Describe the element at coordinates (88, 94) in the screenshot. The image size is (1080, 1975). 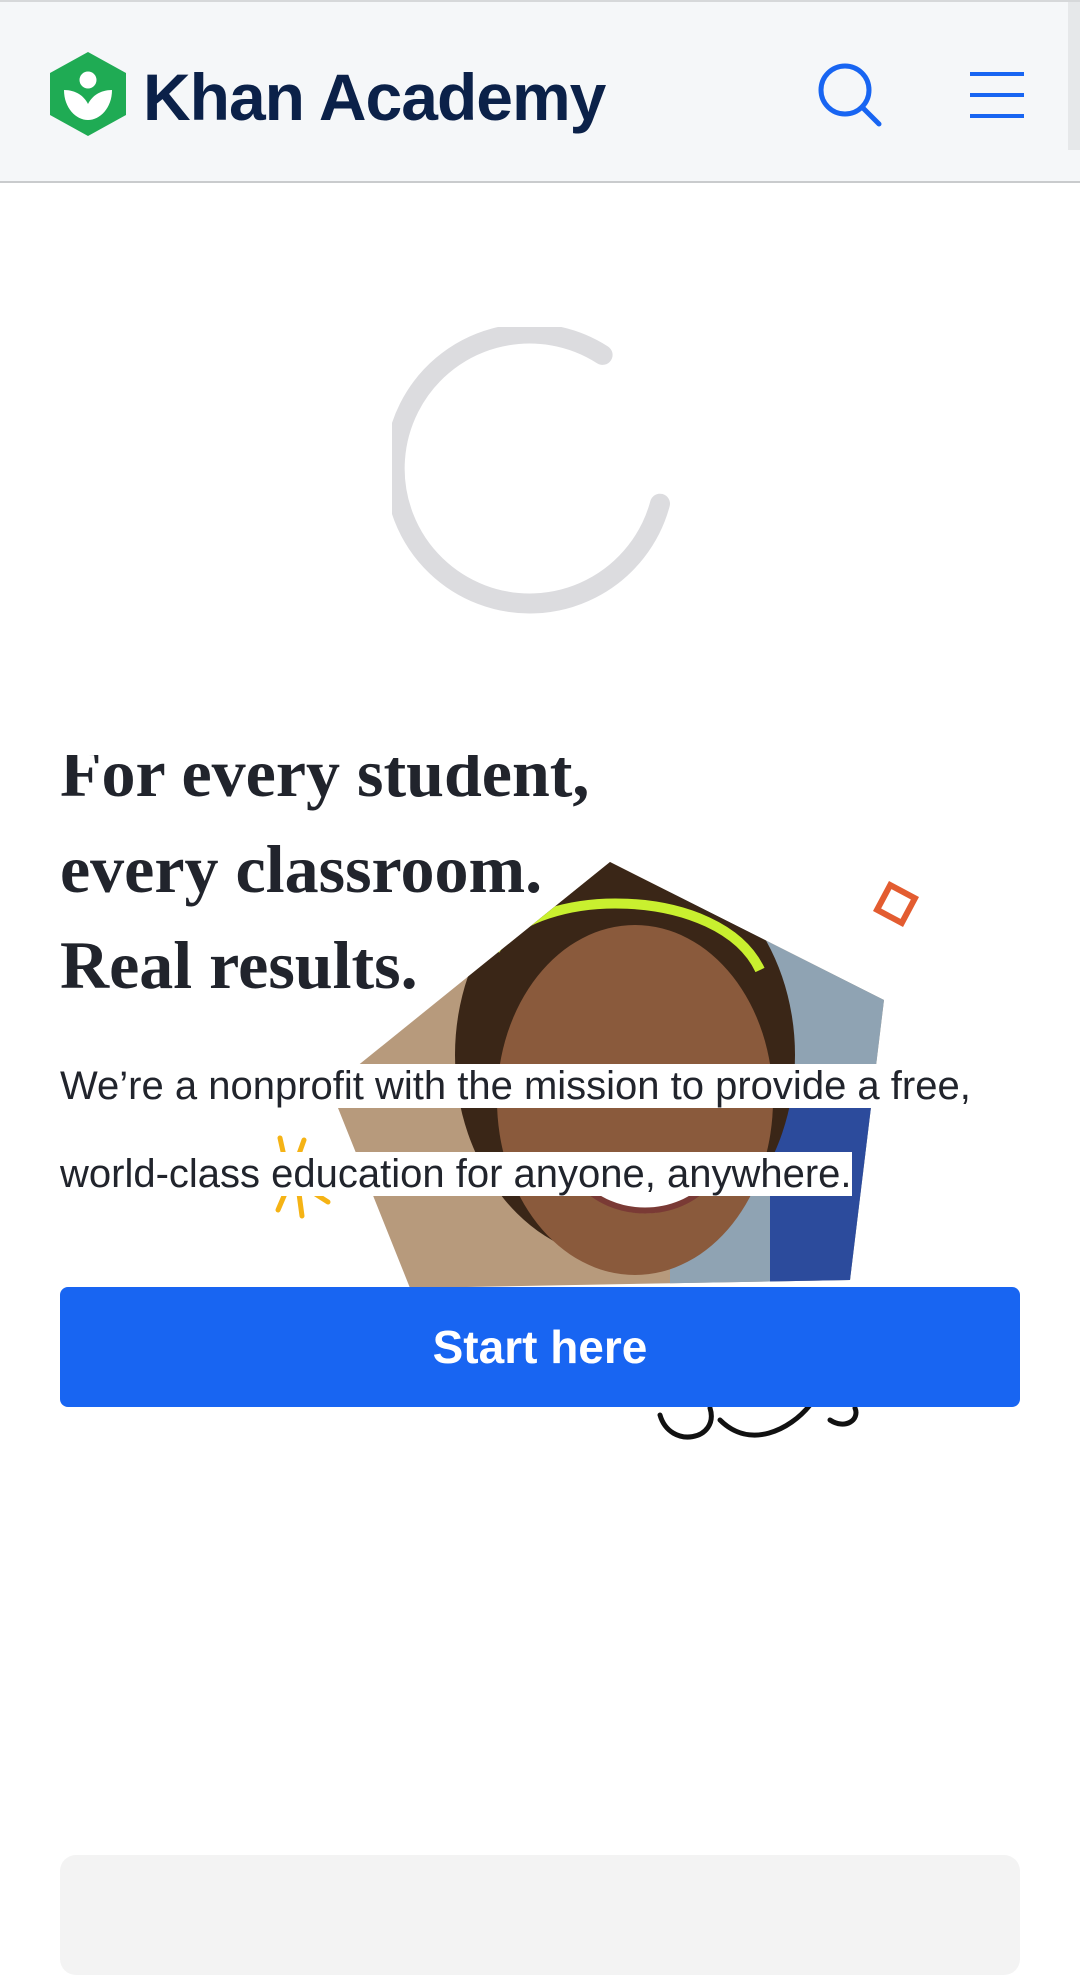
I see `khan-academy-logo-icon` at that location.